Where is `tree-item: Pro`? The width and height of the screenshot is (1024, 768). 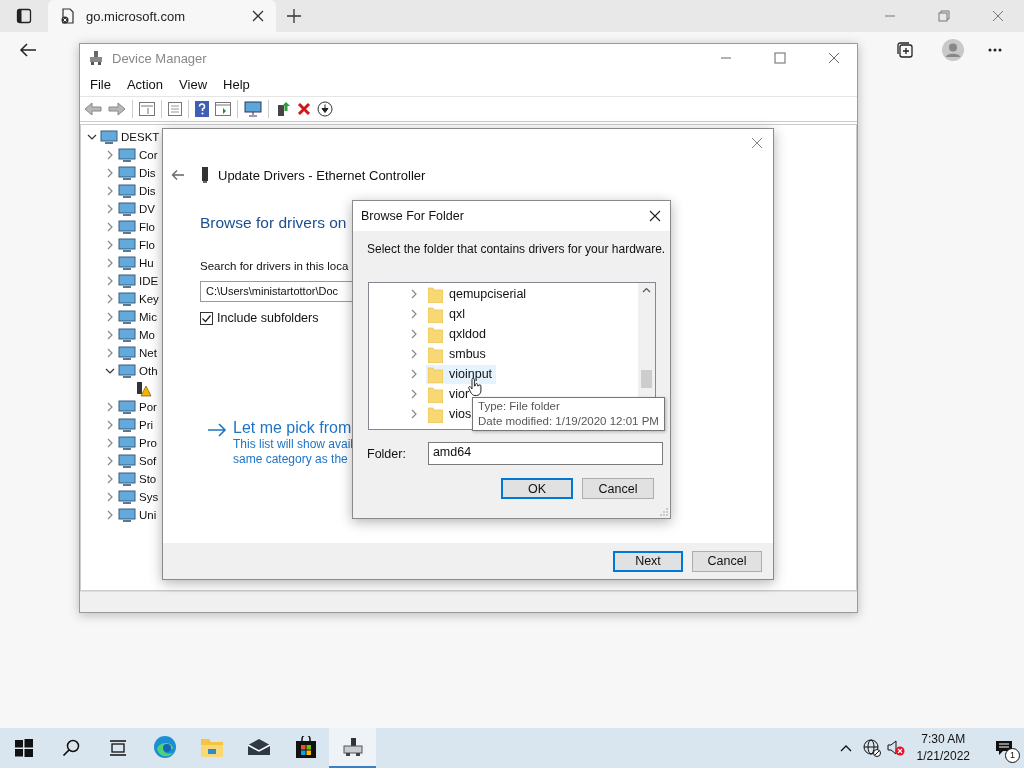 tree-item: Pro is located at coordinates (148, 443).